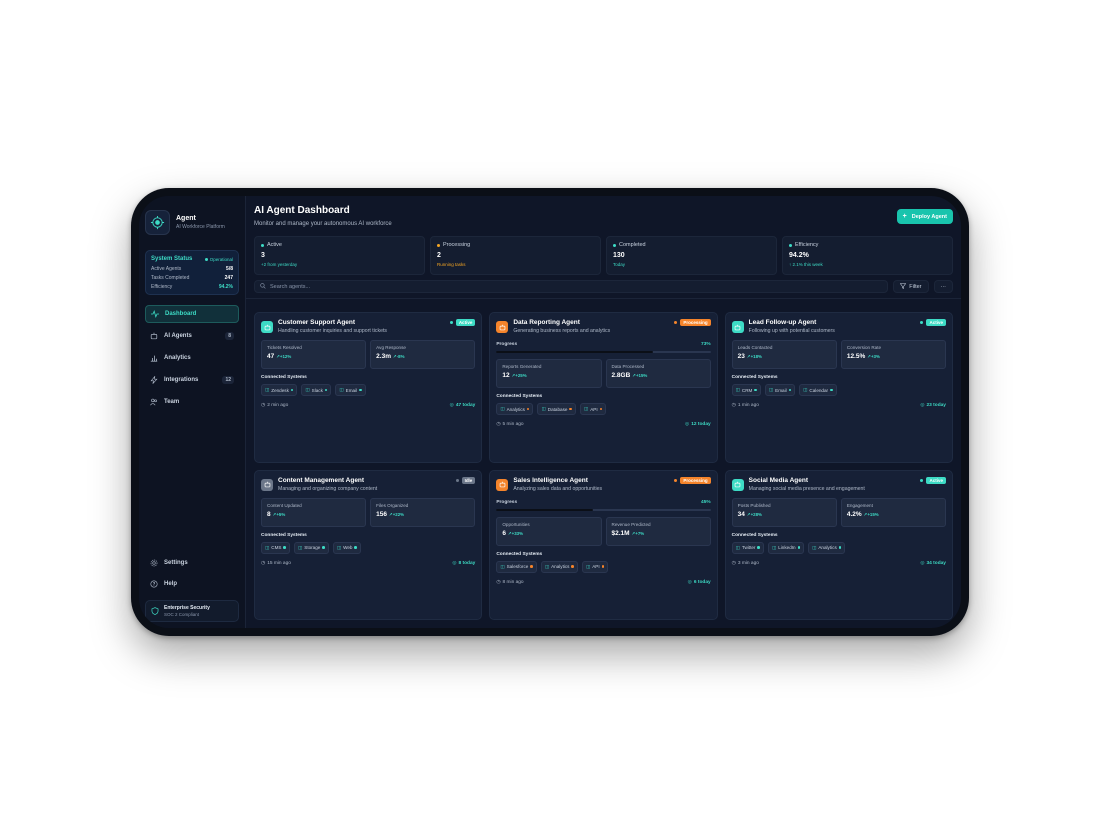 The width and height of the screenshot is (1100, 825). What do you see at coordinates (924, 216) in the screenshot?
I see `deploy-agent-button: + Deploy Agent` at bounding box center [924, 216].